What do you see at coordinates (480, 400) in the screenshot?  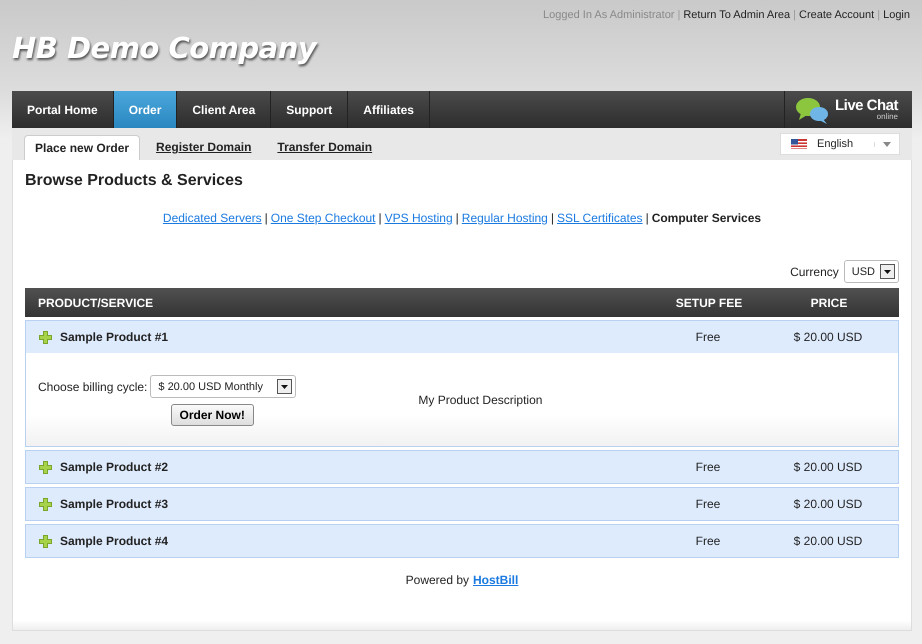 I see `product-description: My Product Description` at bounding box center [480, 400].